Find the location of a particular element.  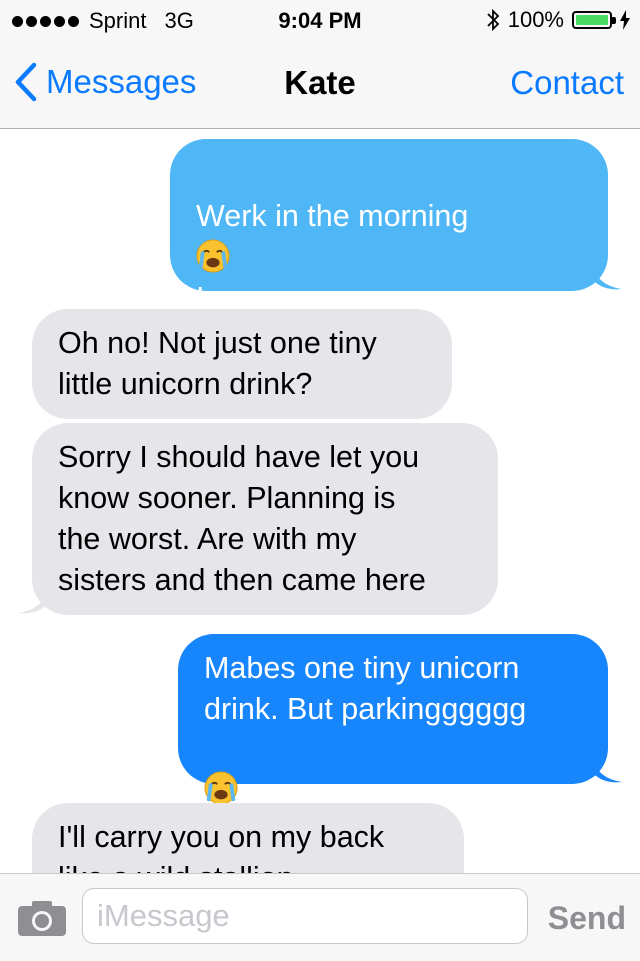

input-bar: Send is located at coordinates (320, 917).